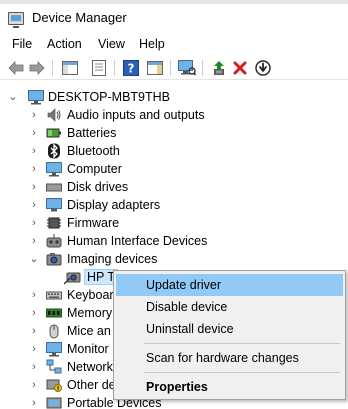  What do you see at coordinates (89, 331) in the screenshot?
I see `tree-item-label: Mice an` at bounding box center [89, 331].